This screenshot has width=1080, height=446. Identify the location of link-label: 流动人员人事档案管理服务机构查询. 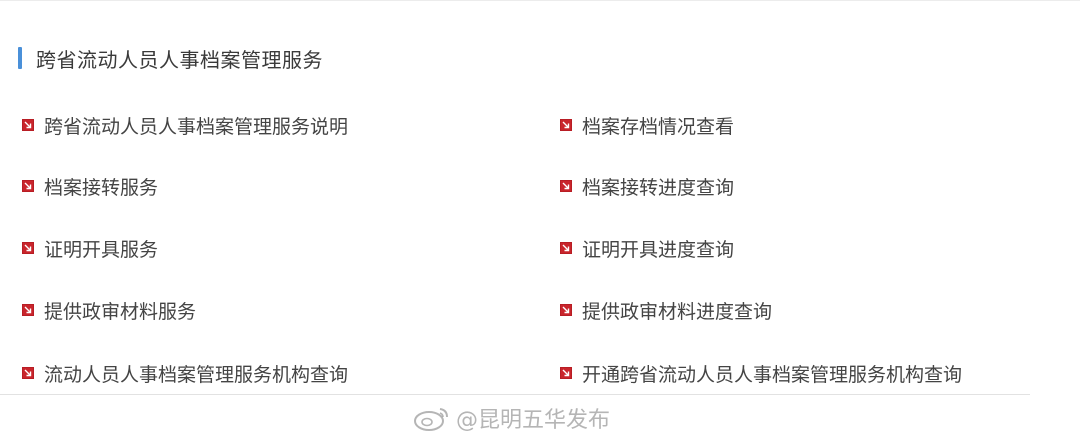
(196, 374).